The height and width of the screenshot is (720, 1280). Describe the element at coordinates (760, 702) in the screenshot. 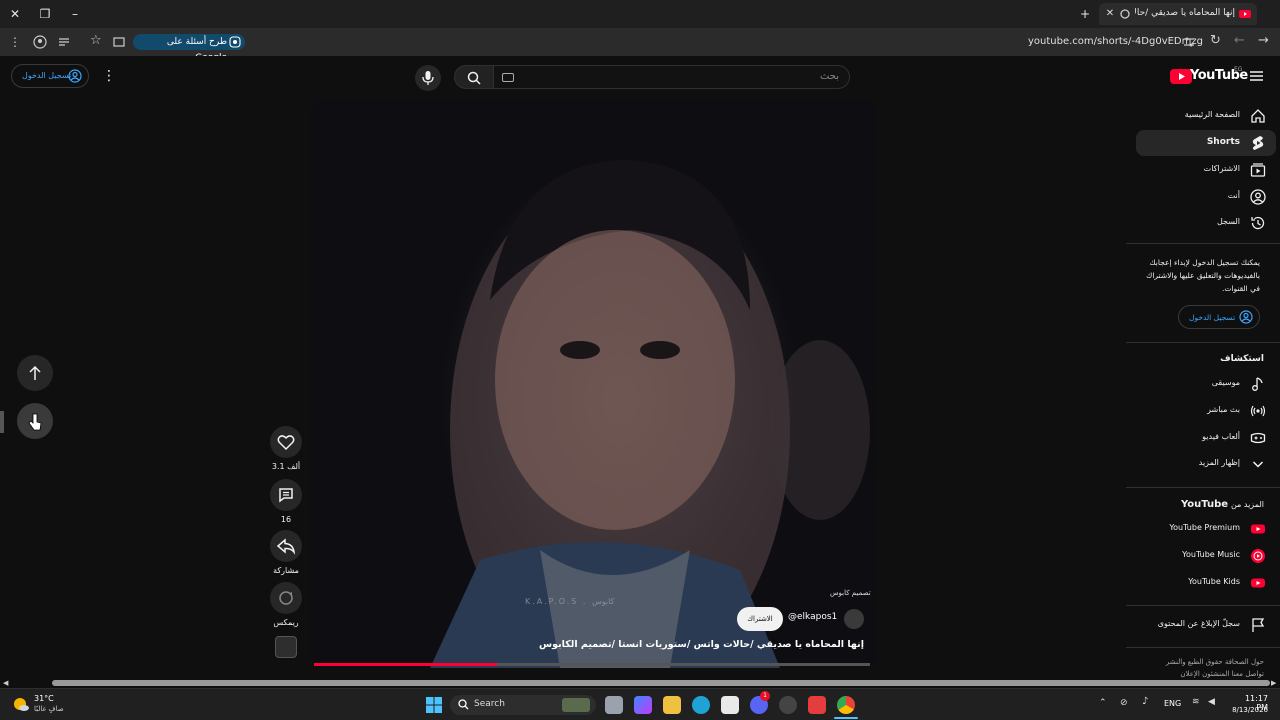

I see `discord-icon: 1` at that location.